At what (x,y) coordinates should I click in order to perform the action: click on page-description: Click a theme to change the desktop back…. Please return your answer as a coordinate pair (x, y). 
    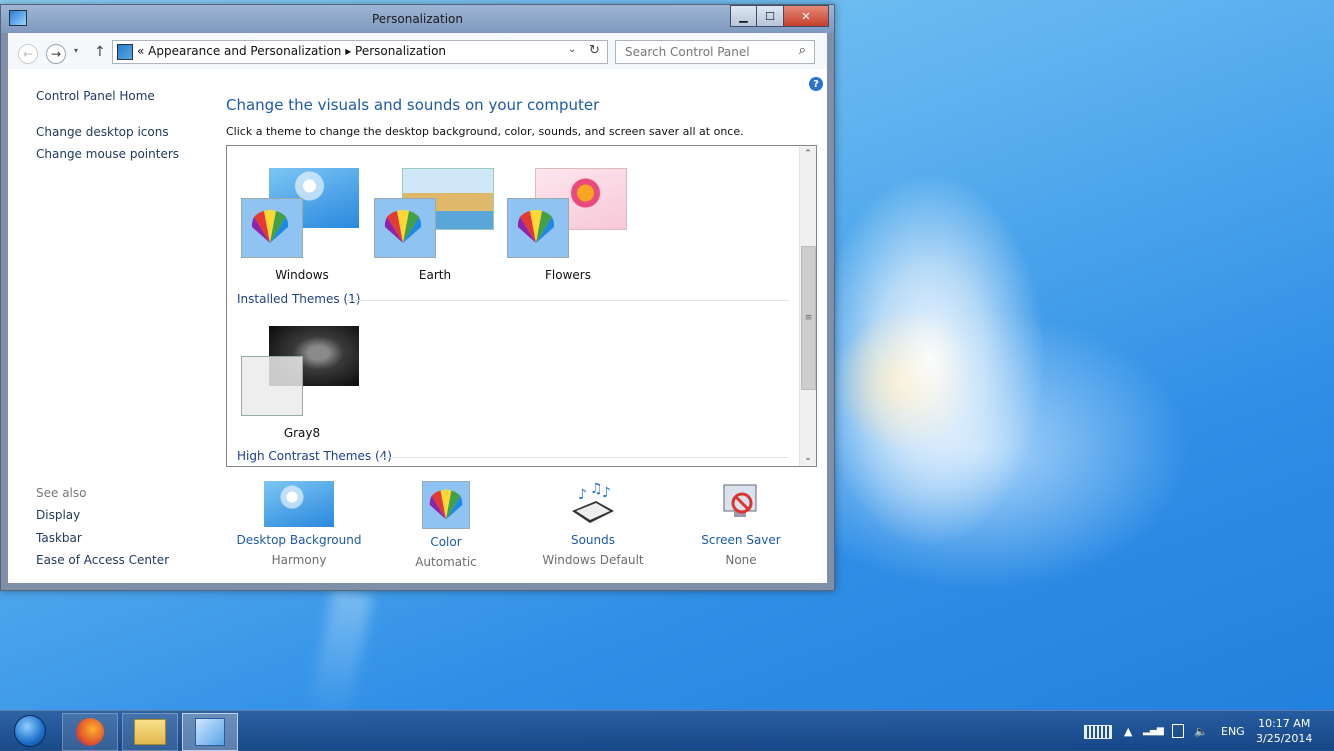
    Looking at the image, I should click on (485, 131).